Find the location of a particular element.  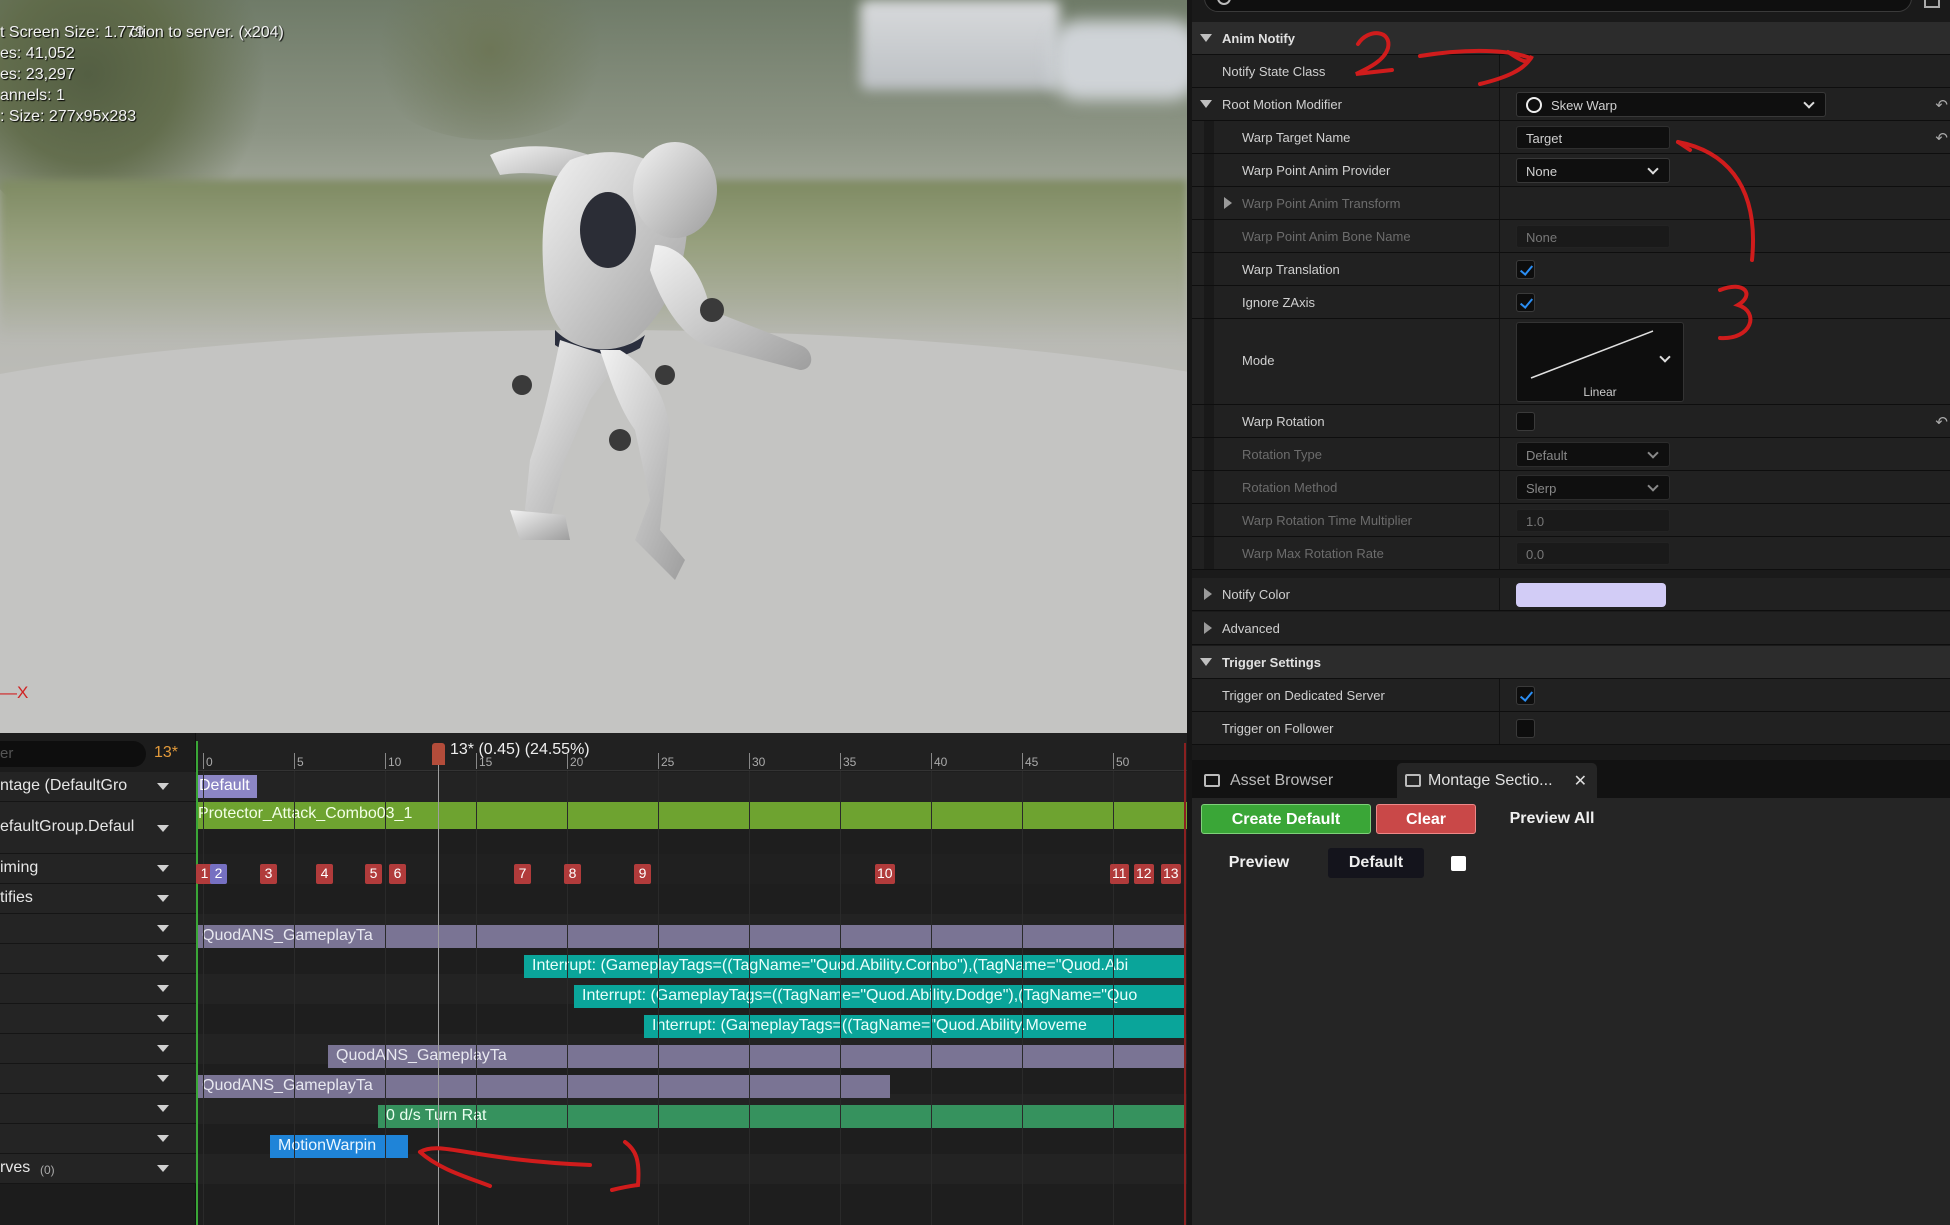

warp-target-name-input: Target is located at coordinates (1593, 137).